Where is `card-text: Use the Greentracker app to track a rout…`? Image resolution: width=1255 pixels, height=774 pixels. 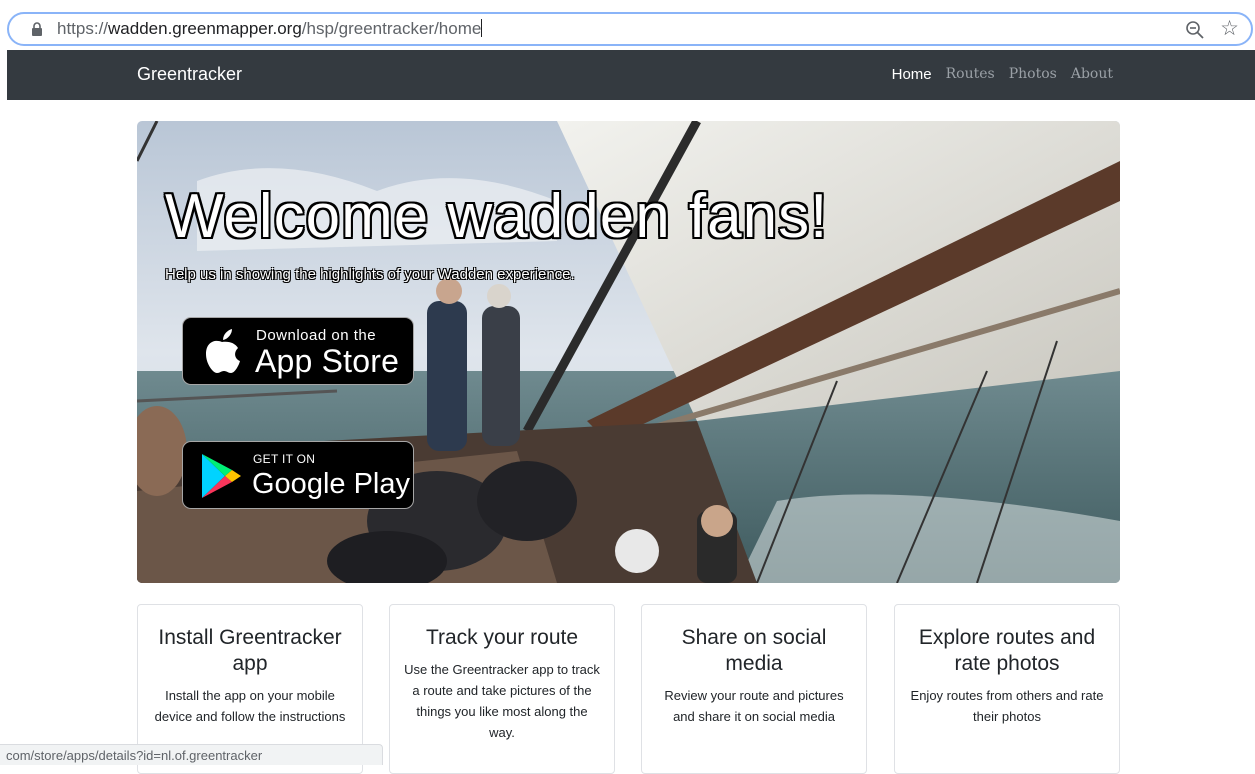 card-text: Use the Greentracker app to track a rout… is located at coordinates (502, 701).